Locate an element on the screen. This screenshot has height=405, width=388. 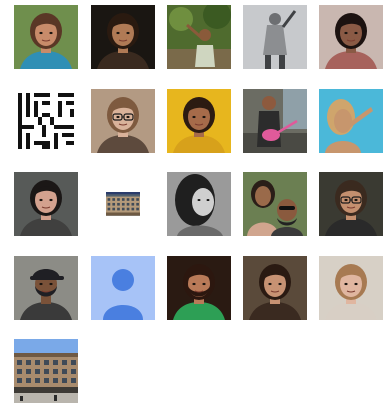
person-icon is located at coordinates (123, 288).